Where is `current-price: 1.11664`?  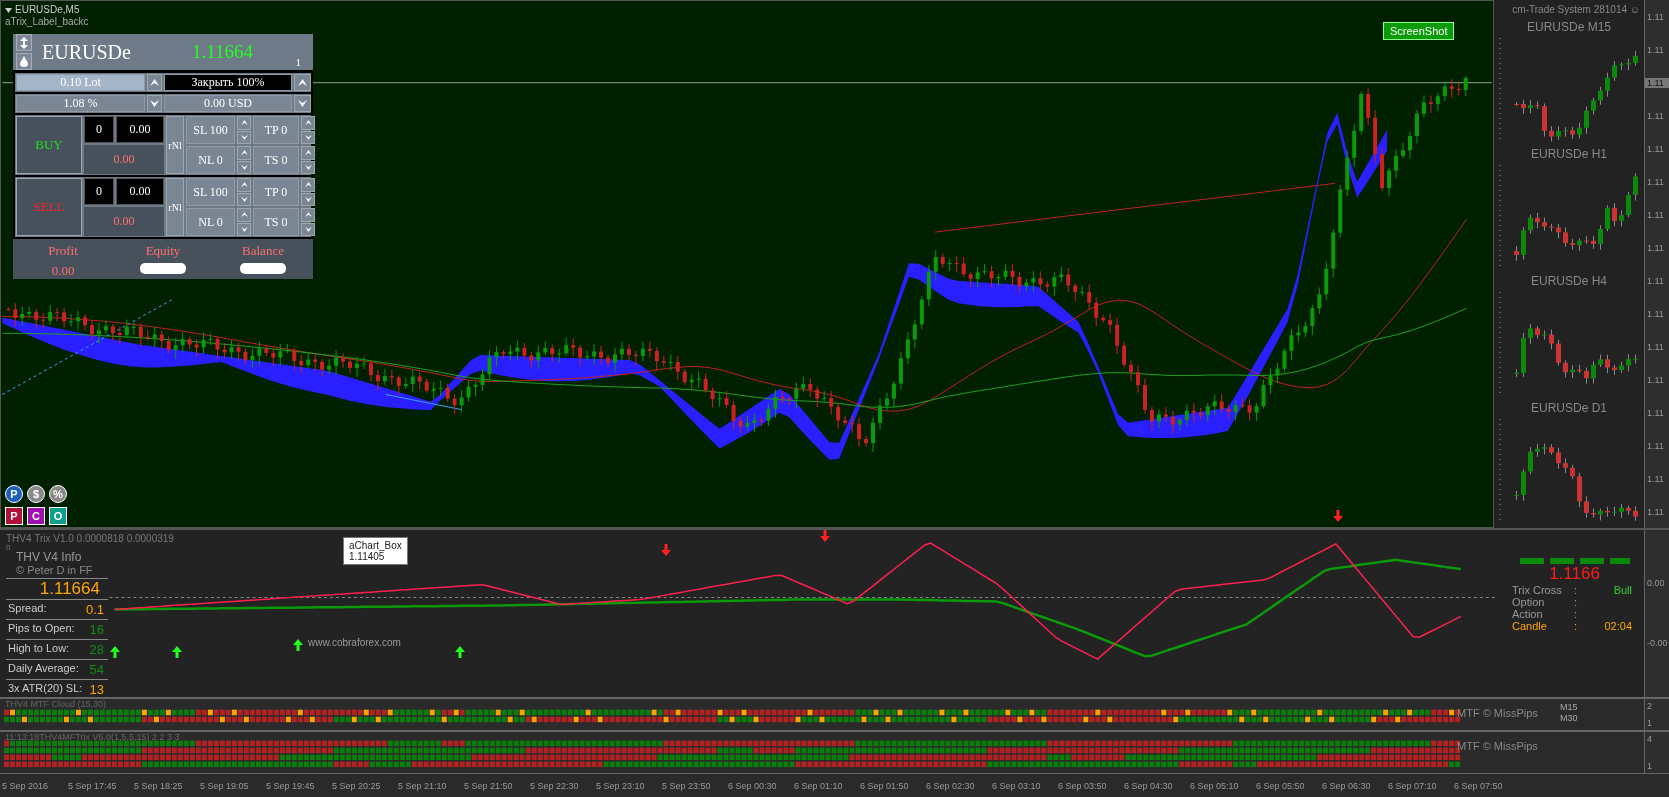
current-price: 1.11664 is located at coordinates (223, 52).